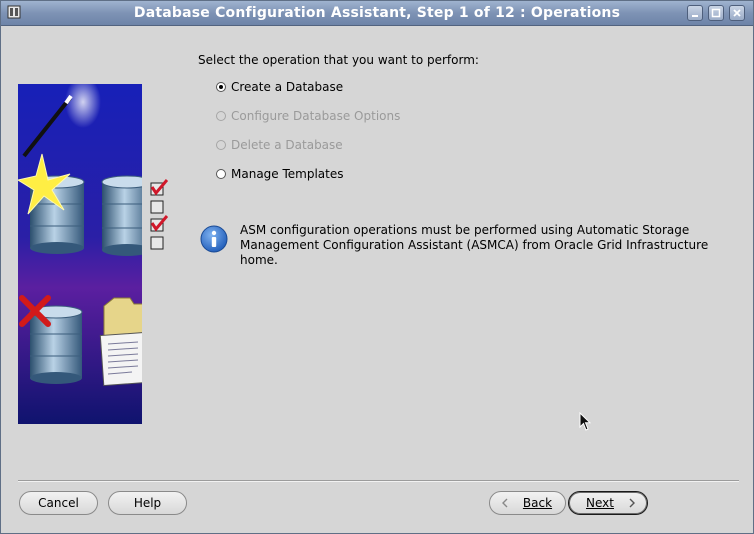 The width and height of the screenshot is (754, 534). What do you see at coordinates (505, 503) in the screenshot?
I see `chevron-left-icon` at bounding box center [505, 503].